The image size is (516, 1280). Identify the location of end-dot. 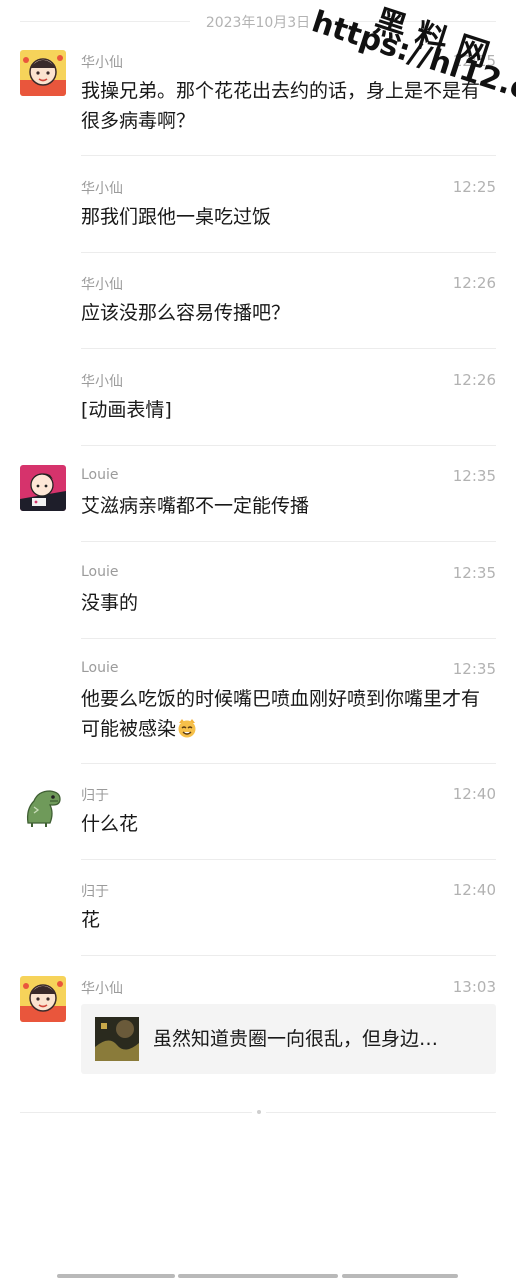
(259, 1112).